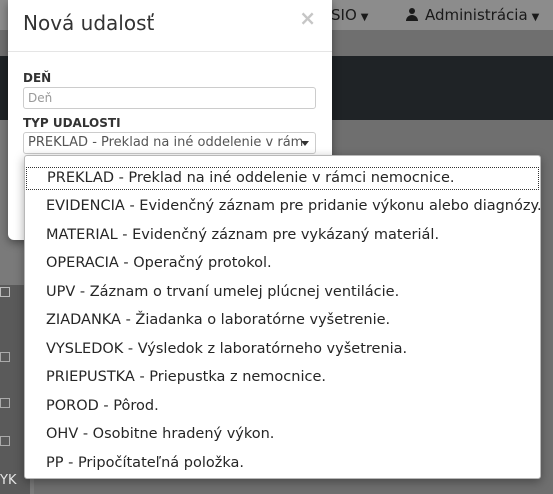 Image resolution: width=553 pixels, height=494 pixels. What do you see at coordinates (5, 292) in the screenshot?
I see `trash-icon` at bounding box center [5, 292].